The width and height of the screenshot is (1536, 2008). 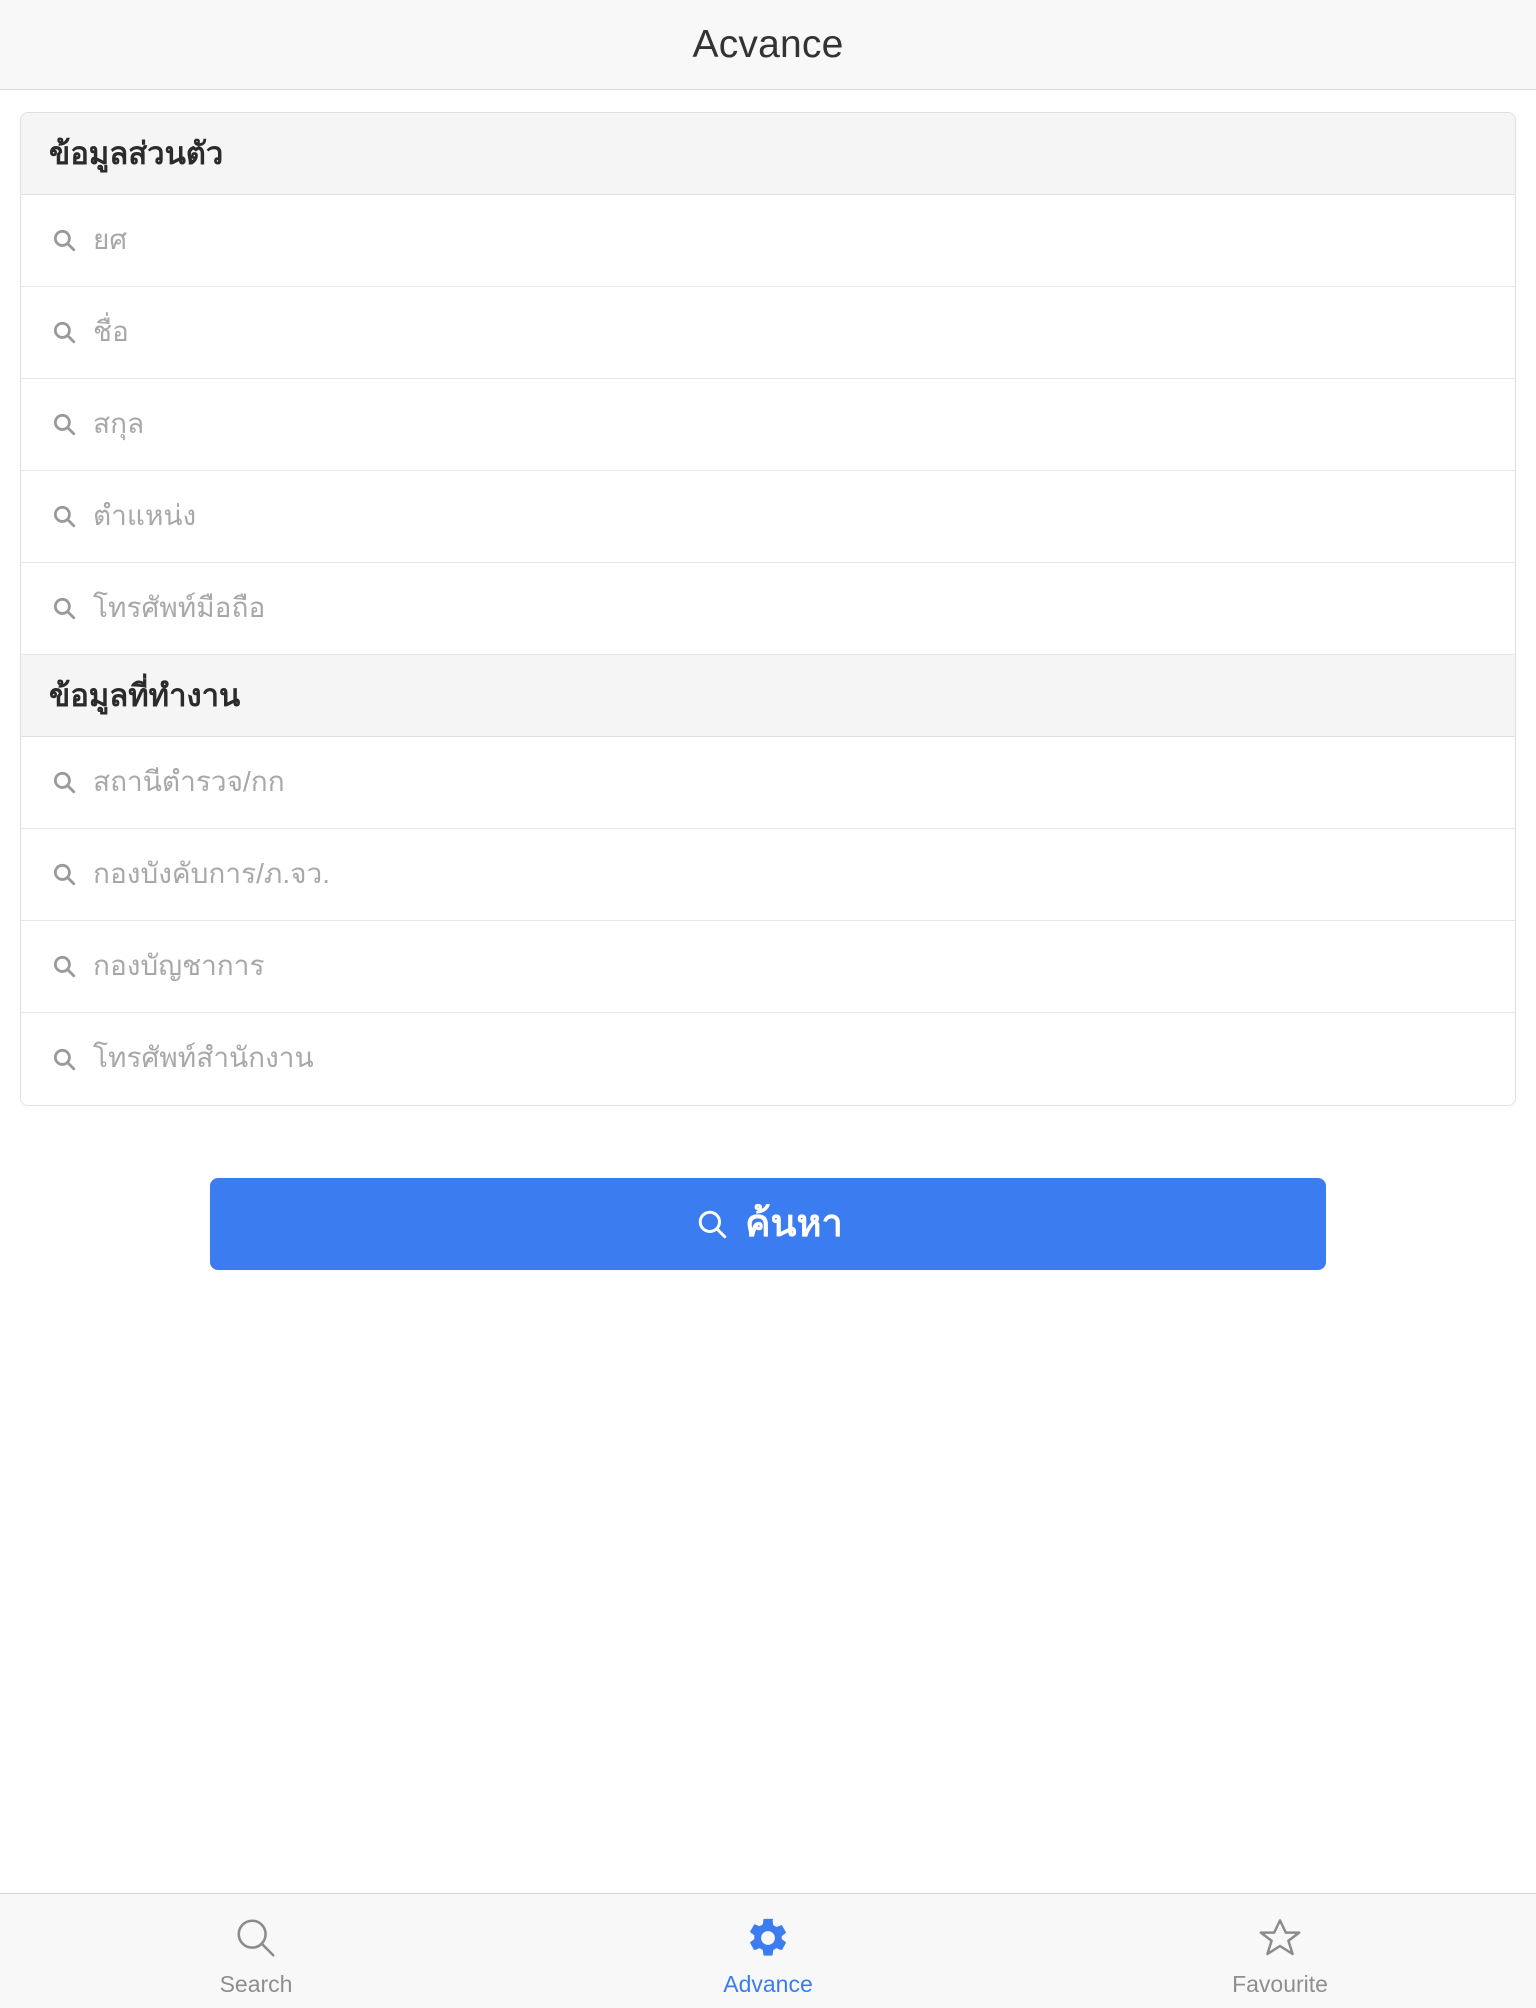 What do you see at coordinates (189, 781) in the screenshot?
I see `field-placeholder-police-station: สถานีตำรวจ/กก` at bounding box center [189, 781].